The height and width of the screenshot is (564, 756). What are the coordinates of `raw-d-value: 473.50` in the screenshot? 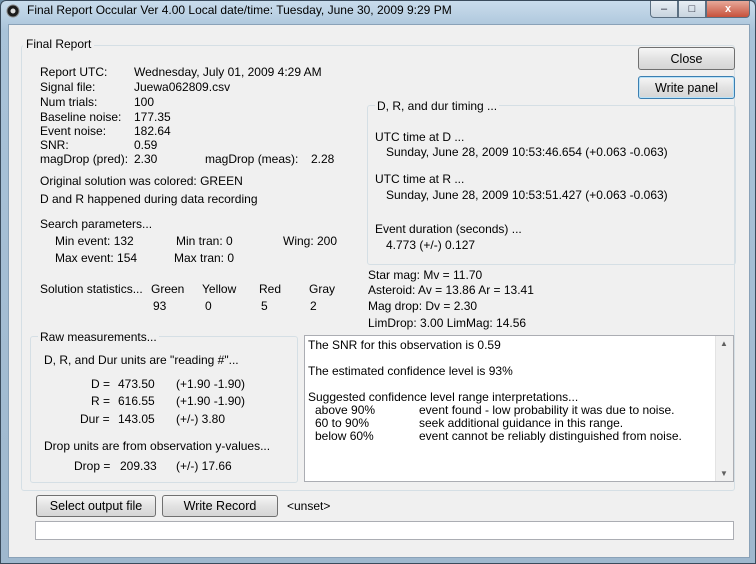 It's located at (136, 384).